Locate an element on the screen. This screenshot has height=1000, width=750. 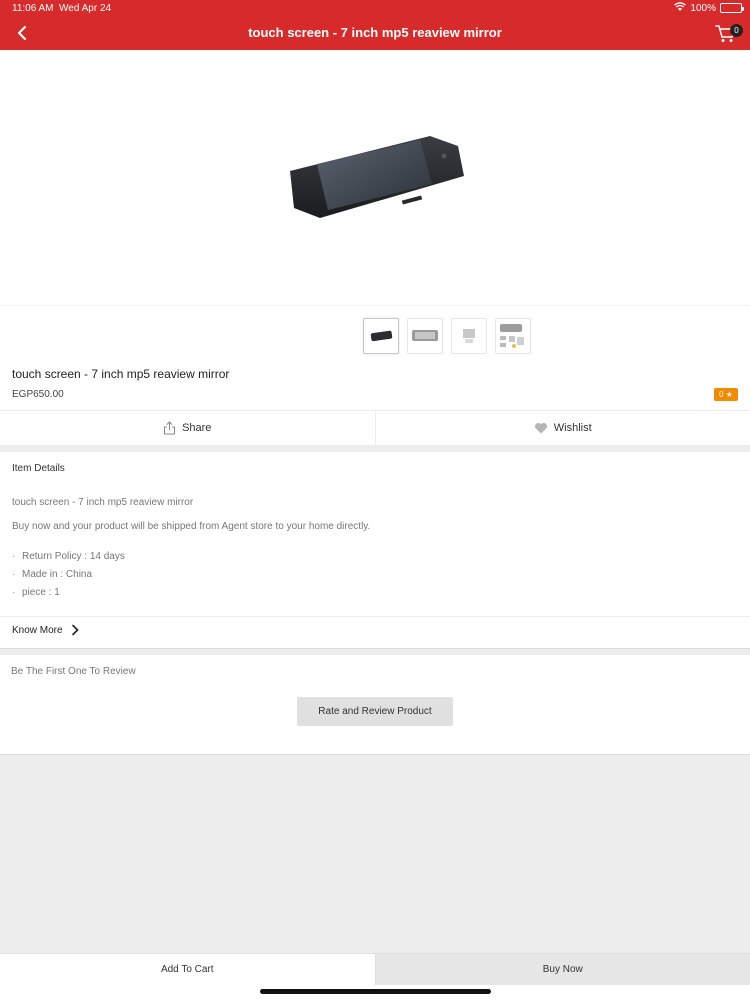
product-photo is located at coordinates (377, 177).